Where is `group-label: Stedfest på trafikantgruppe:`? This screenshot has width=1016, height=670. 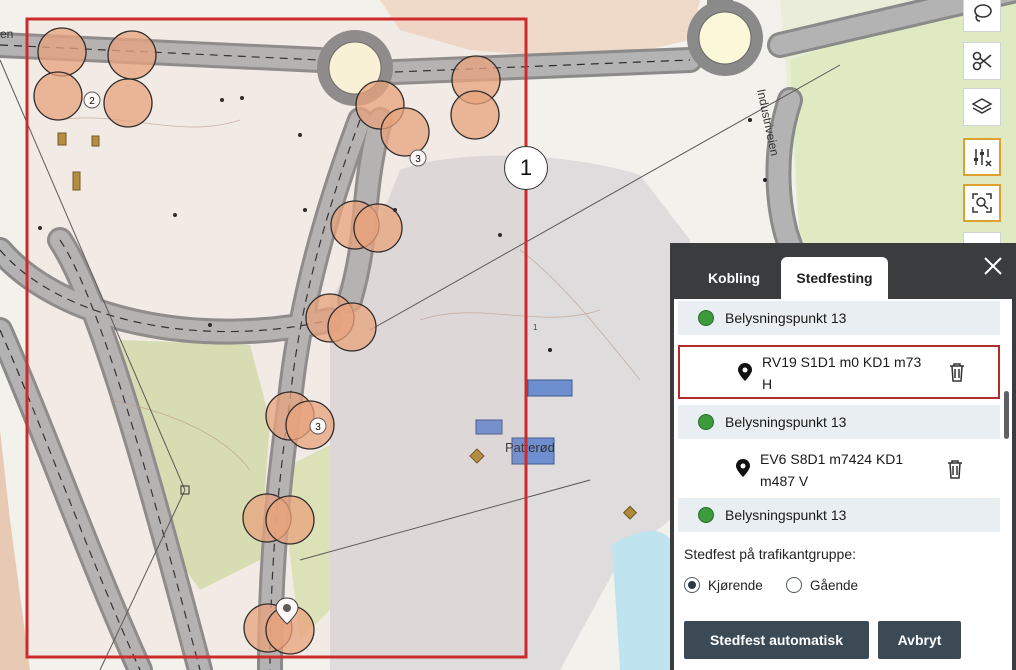 group-label: Stedfest på trafikantgruppe: is located at coordinates (770, 554).